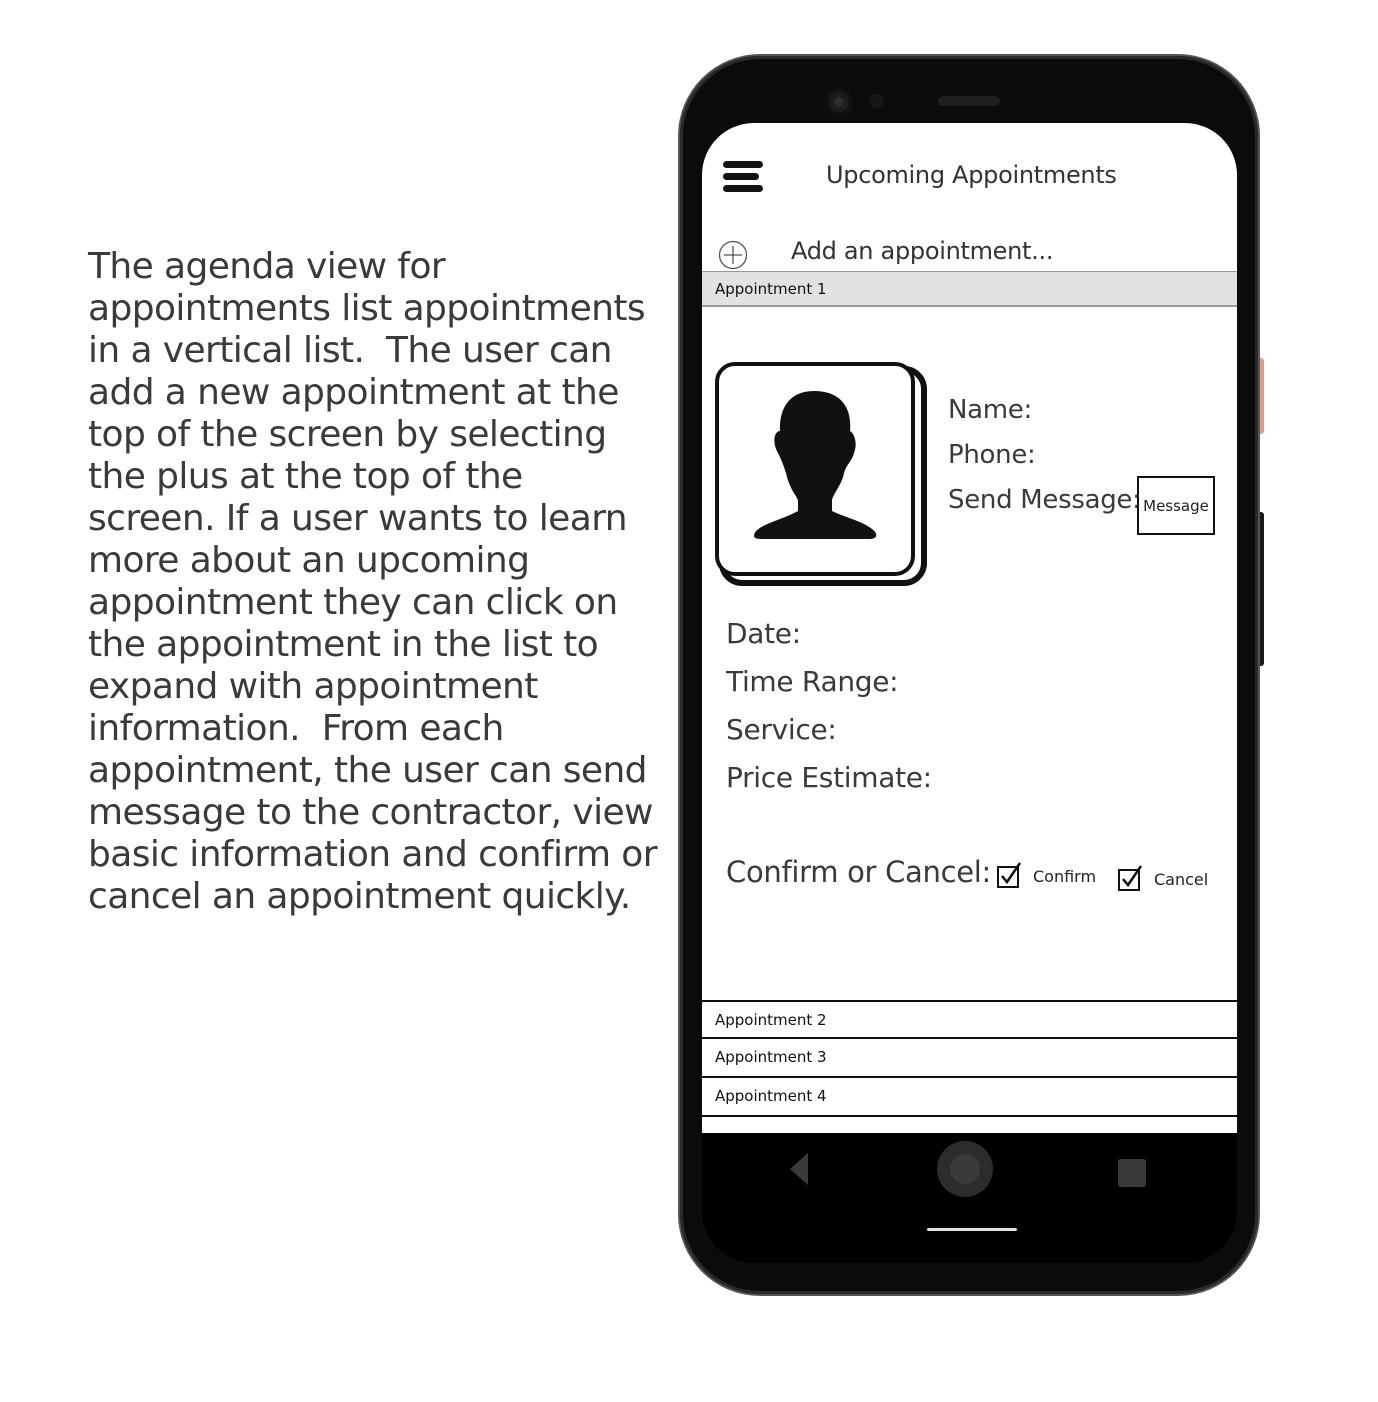  Describe the element at coordinates (781, 729) in the screenshot. I see `service-label: Service:` at that location.